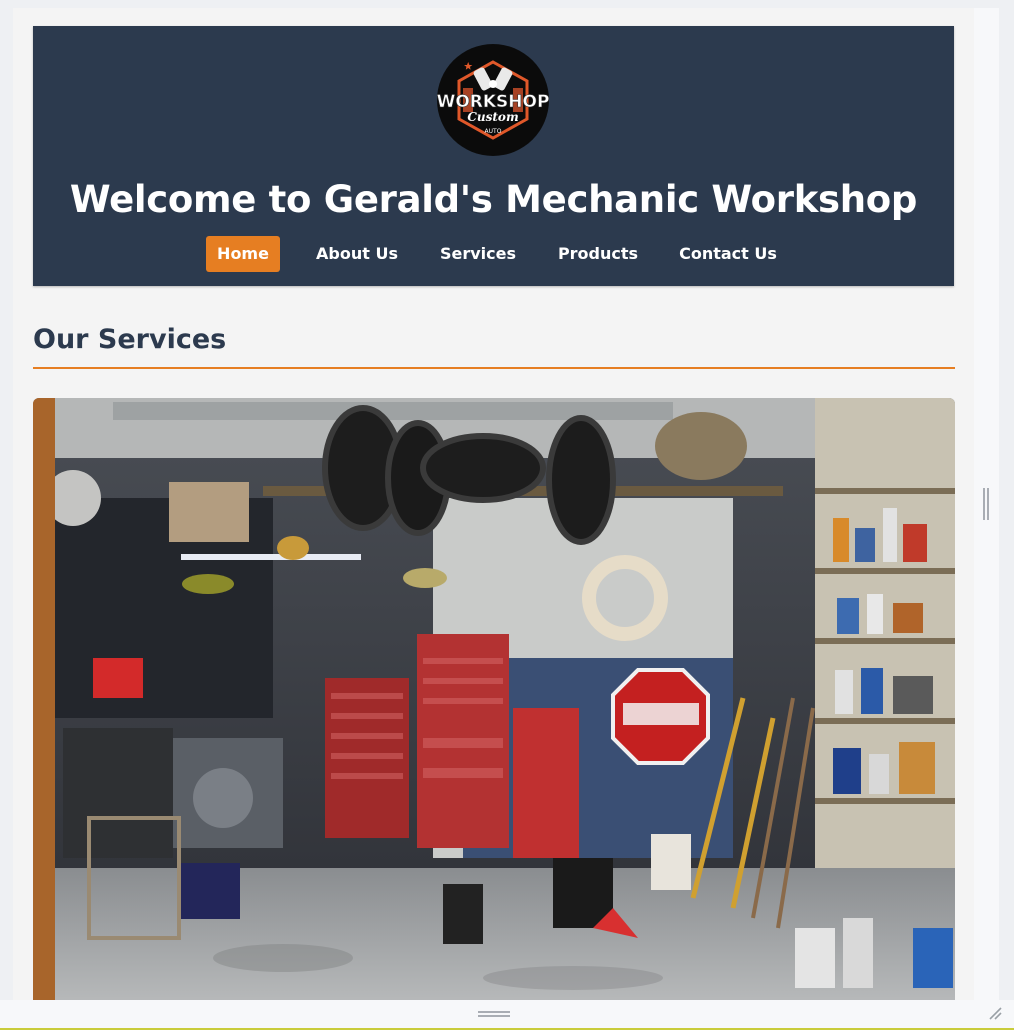 The width and height of the screenshot is (1014, 1030). What do you see at coordinates (492, 117) in the screenshot?
I see `svg-text: Custom` at bounding box center [492, 117].